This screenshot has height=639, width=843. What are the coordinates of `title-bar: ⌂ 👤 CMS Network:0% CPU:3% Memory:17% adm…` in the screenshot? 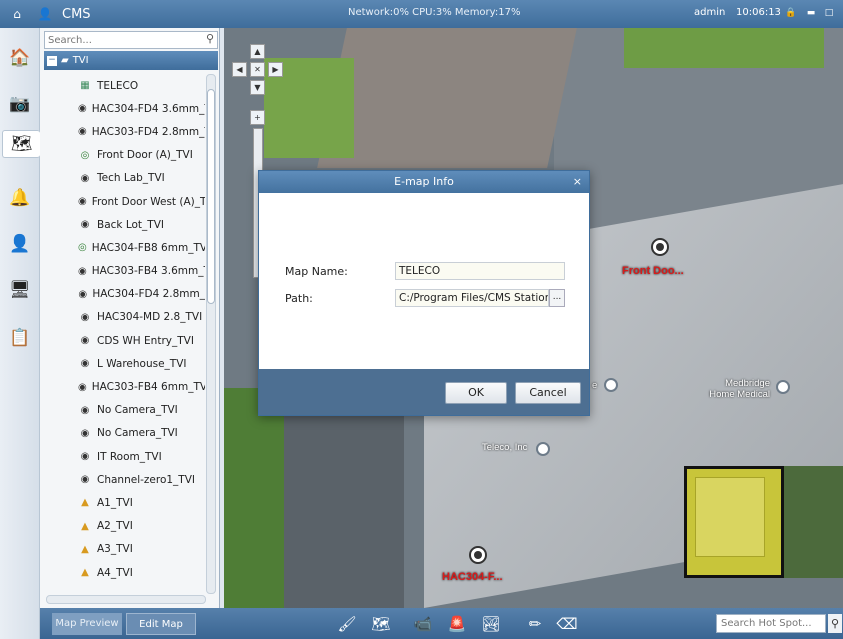 It's located at (421, 14).